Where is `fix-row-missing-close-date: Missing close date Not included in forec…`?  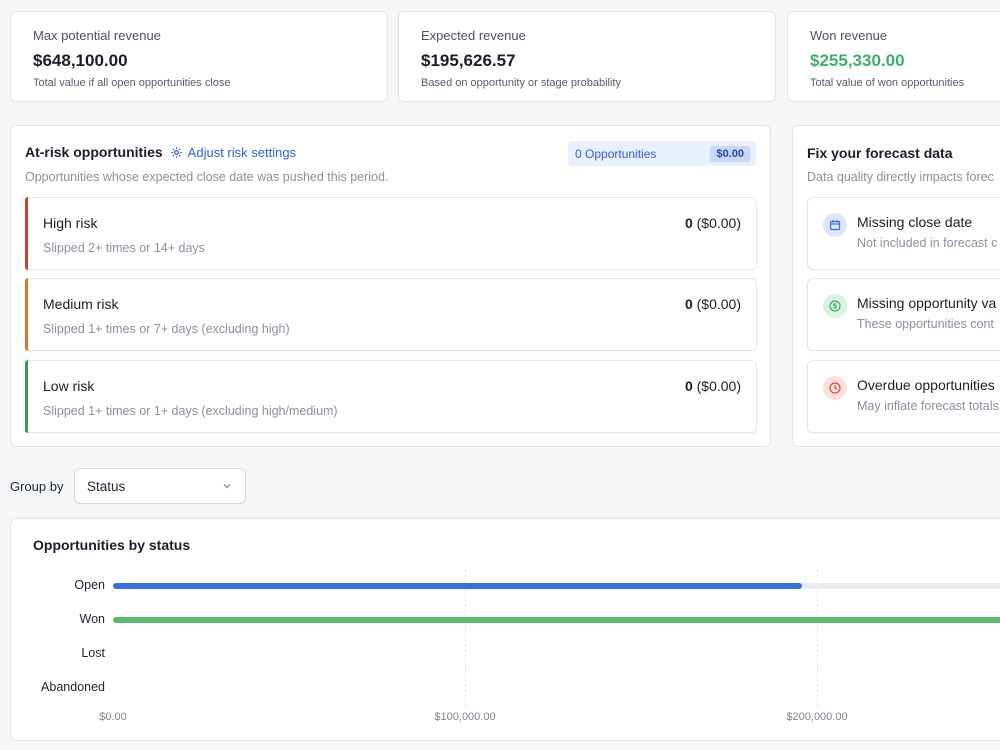 fix-row-missing-close-date: Missing close date Not included in forec… is located at coordinates (903, 233).